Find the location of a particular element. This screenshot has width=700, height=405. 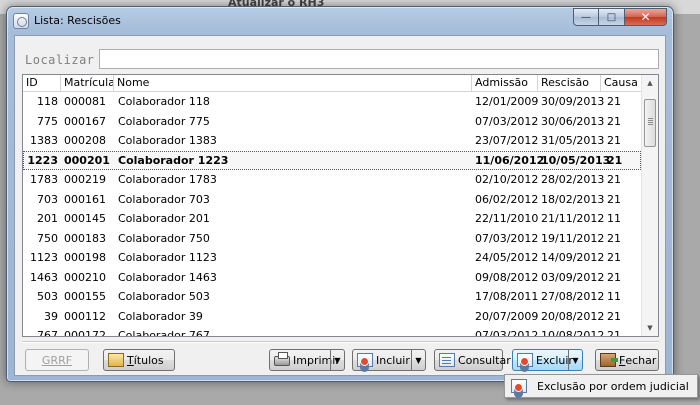

cell-id: 201 is located at coordinates (47, 218).